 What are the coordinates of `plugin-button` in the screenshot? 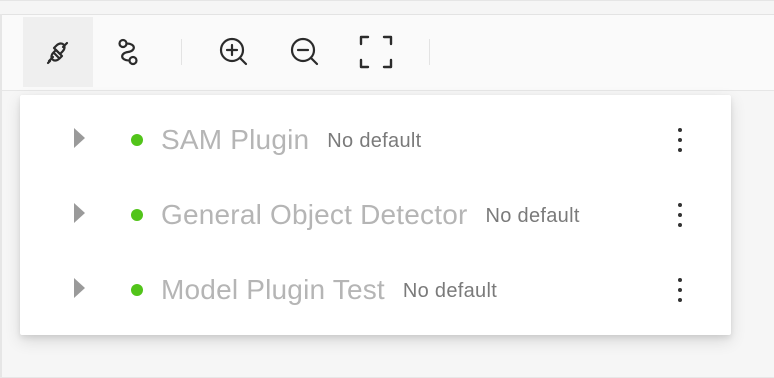 It's located at (58, 52).